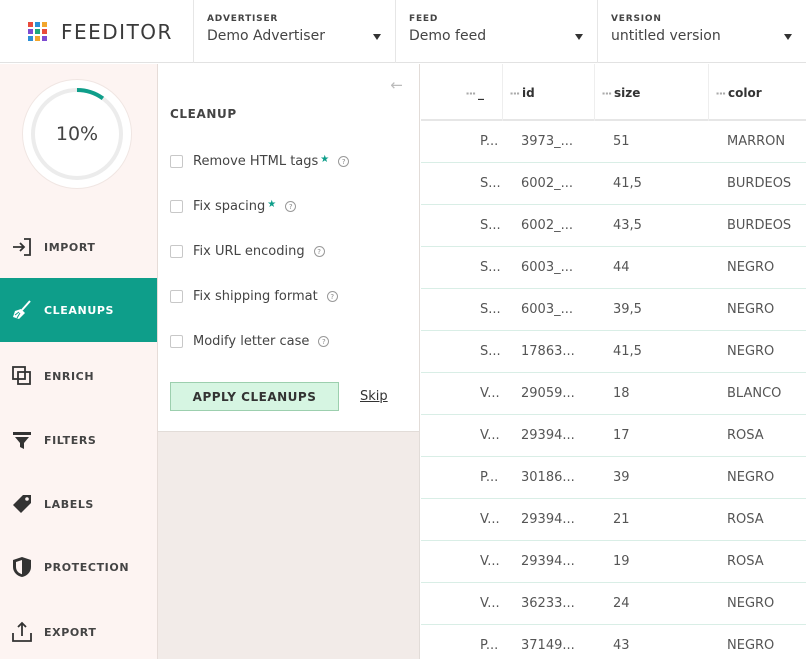  I want to click on table-cell: 17, so click(663, 436).